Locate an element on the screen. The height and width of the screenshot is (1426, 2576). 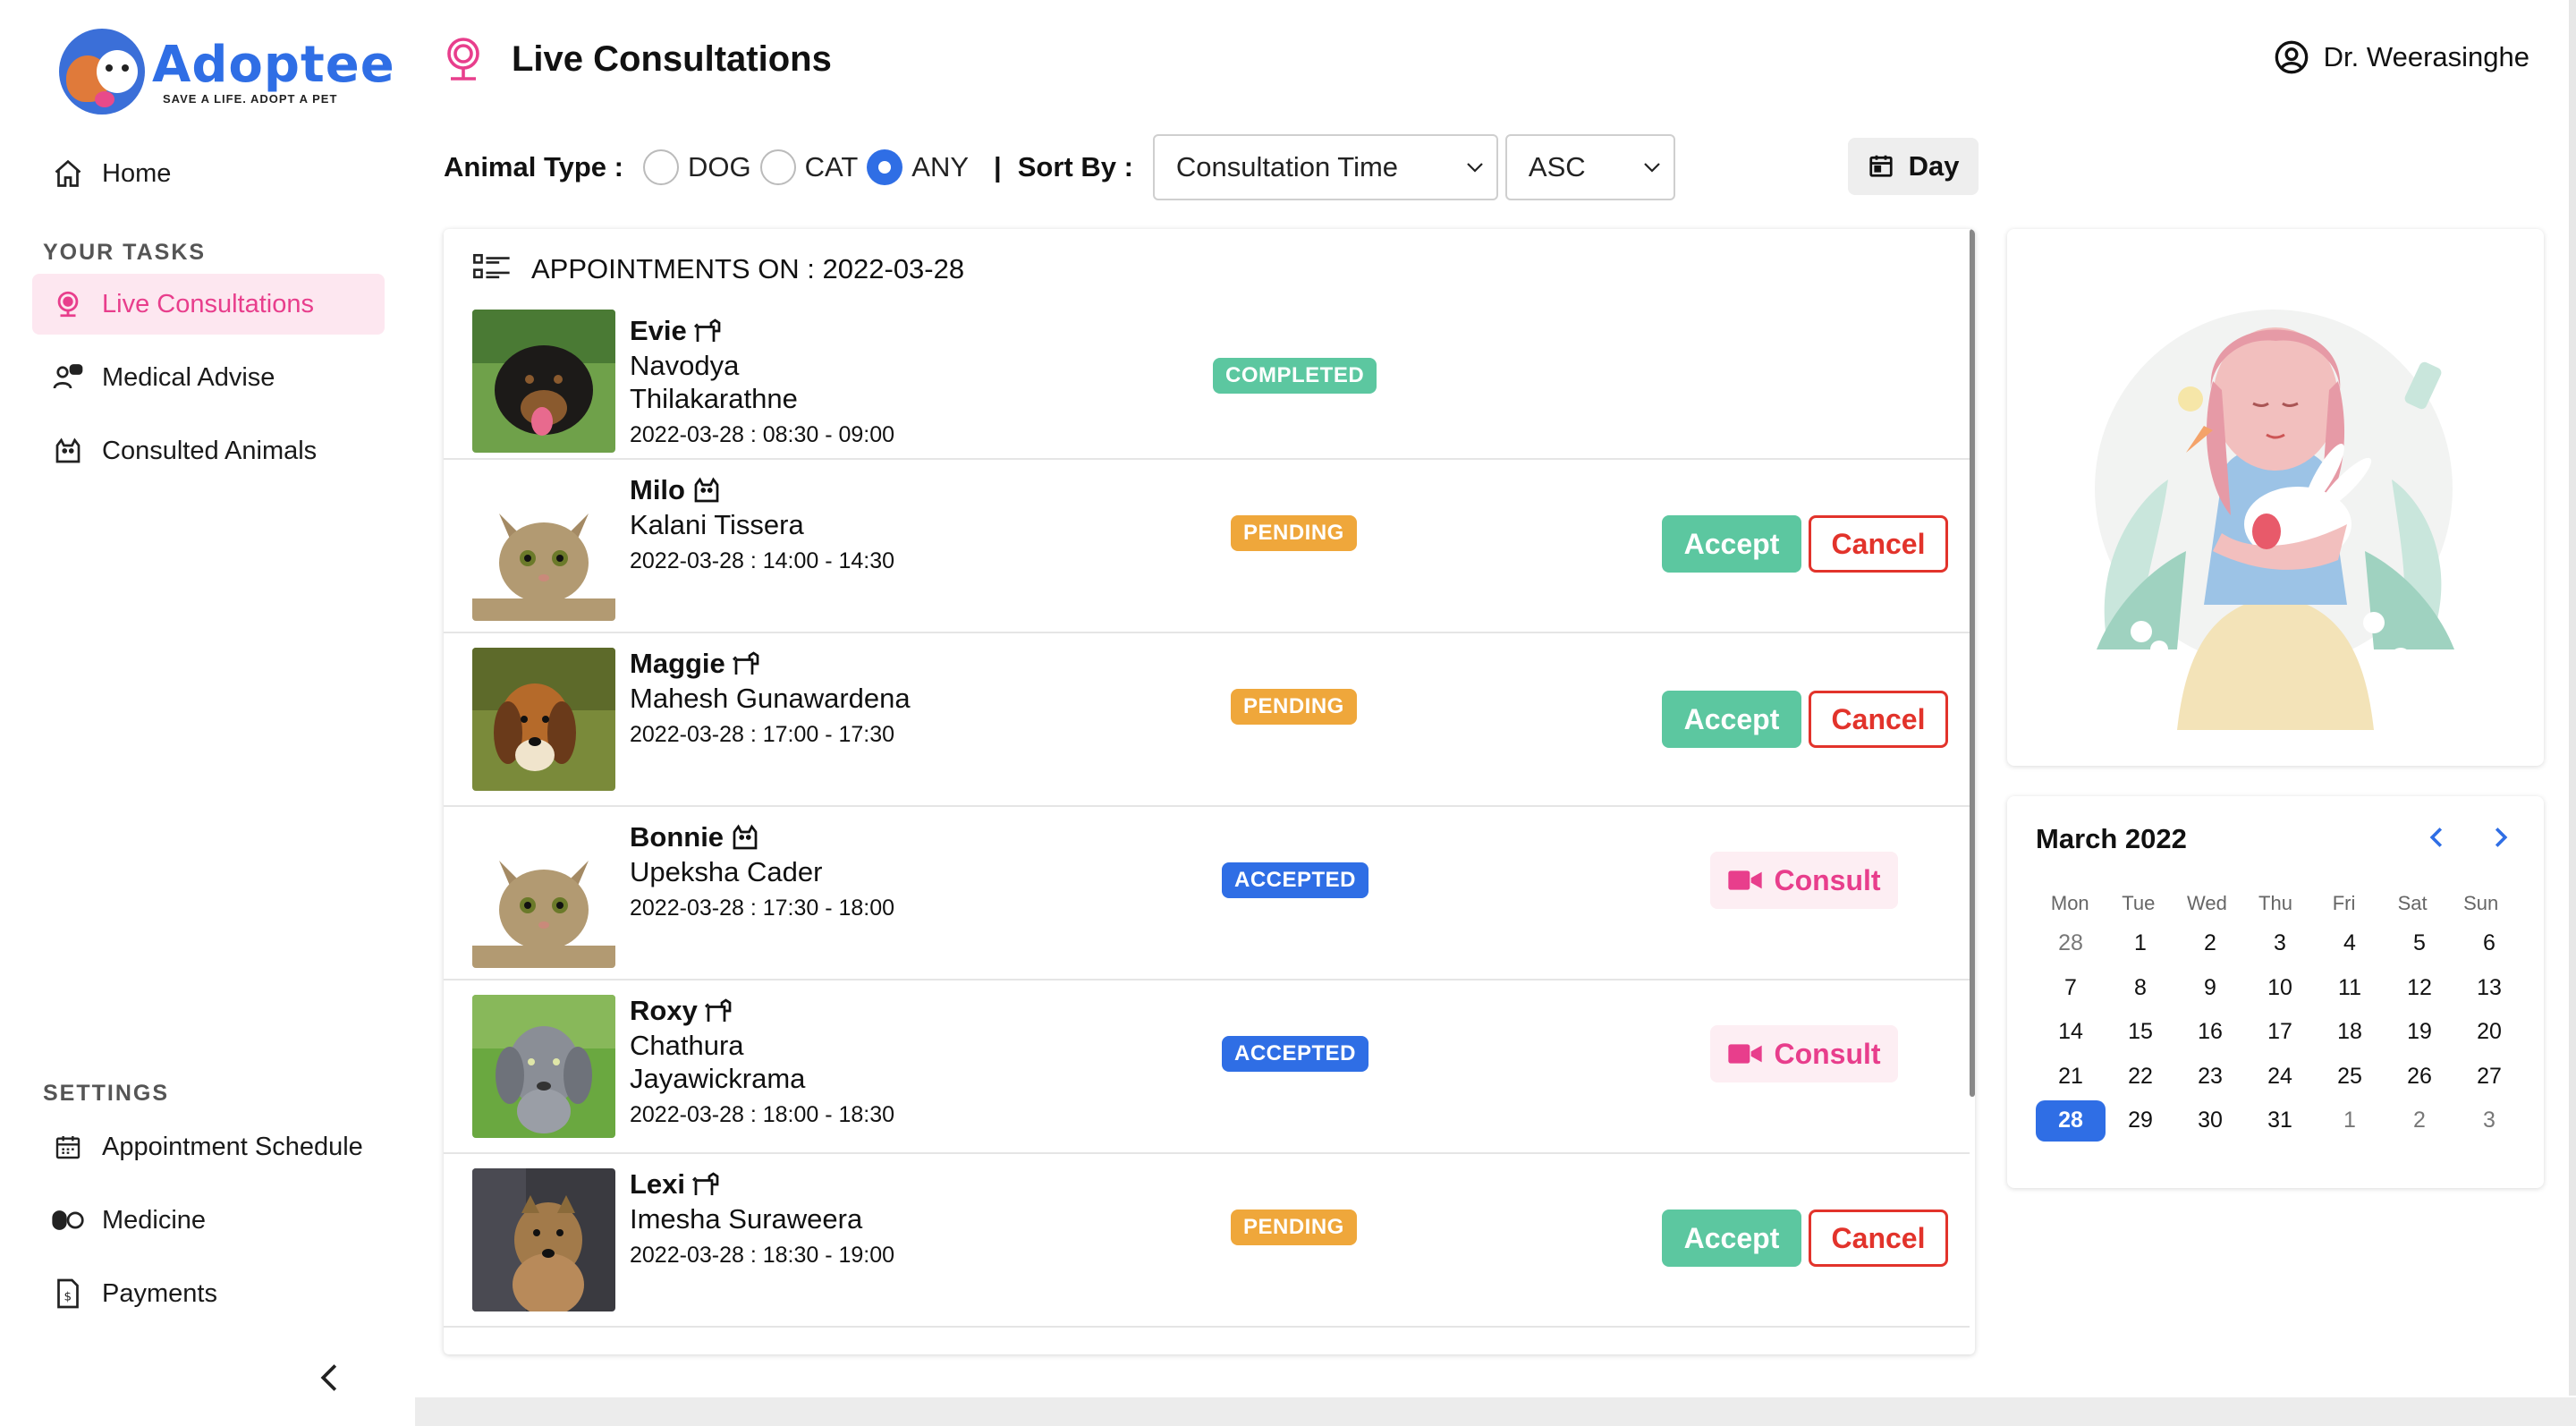
sidebar-item-live-consultations: Live Consultations is located at coordinates (208, 305).